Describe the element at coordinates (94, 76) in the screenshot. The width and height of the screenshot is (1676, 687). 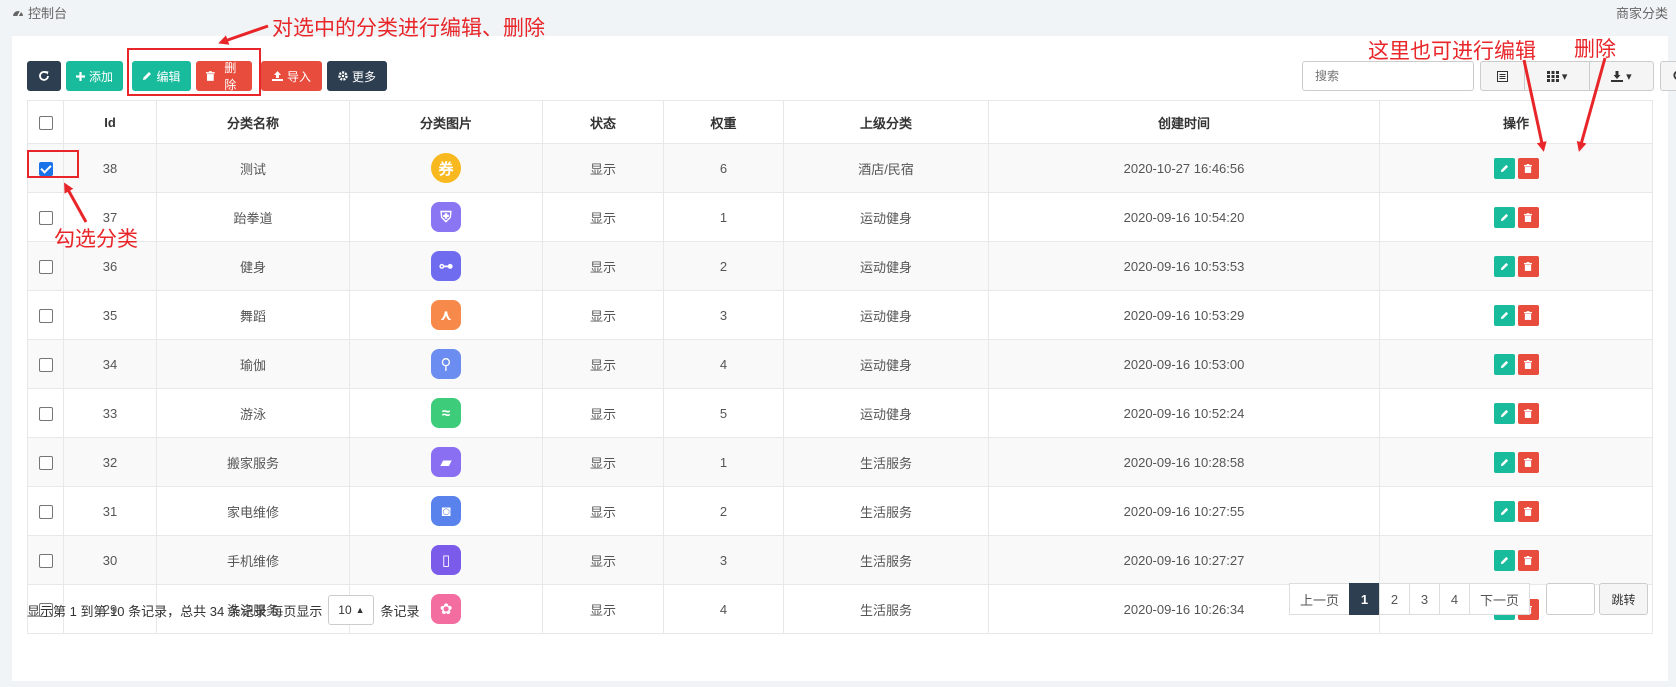
I see `add-button: 添加` at that location.